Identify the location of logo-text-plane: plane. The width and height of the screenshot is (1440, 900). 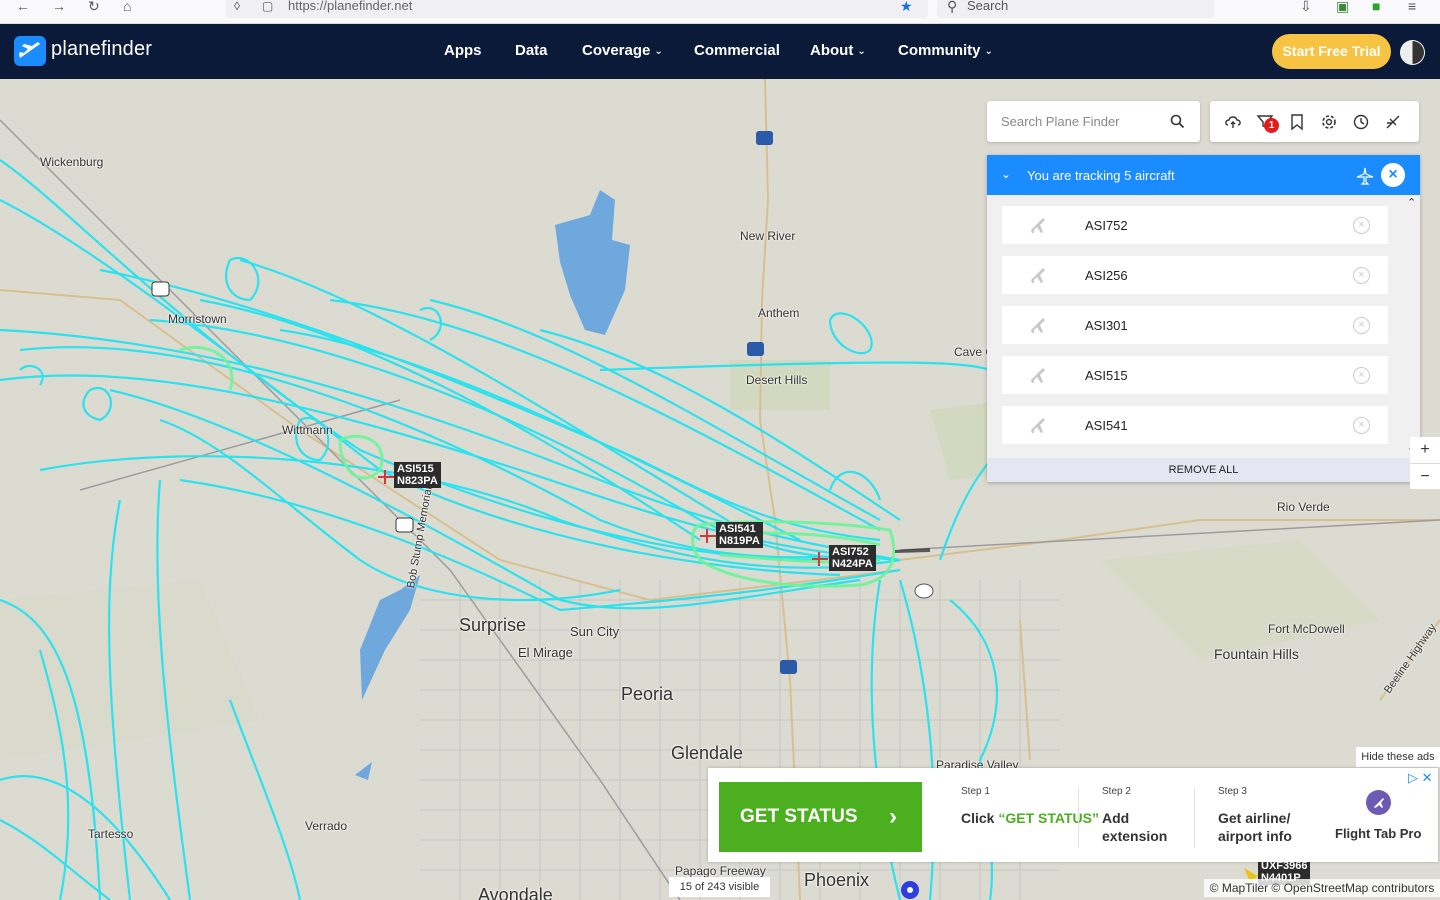
(76, 49).